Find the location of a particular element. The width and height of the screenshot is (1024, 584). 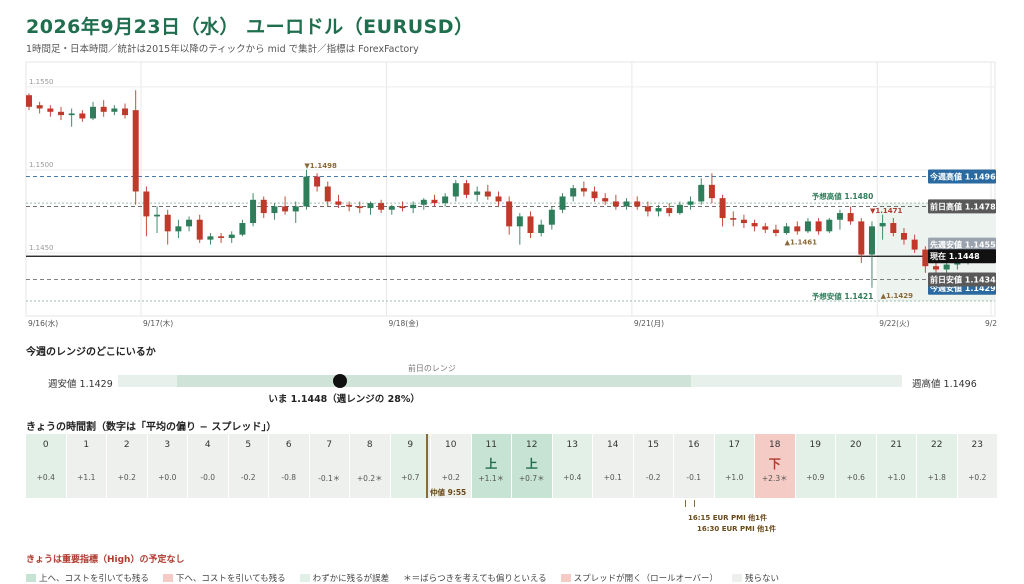

price-annotation: ▲1.1461 is located at coordinates (801, 243).